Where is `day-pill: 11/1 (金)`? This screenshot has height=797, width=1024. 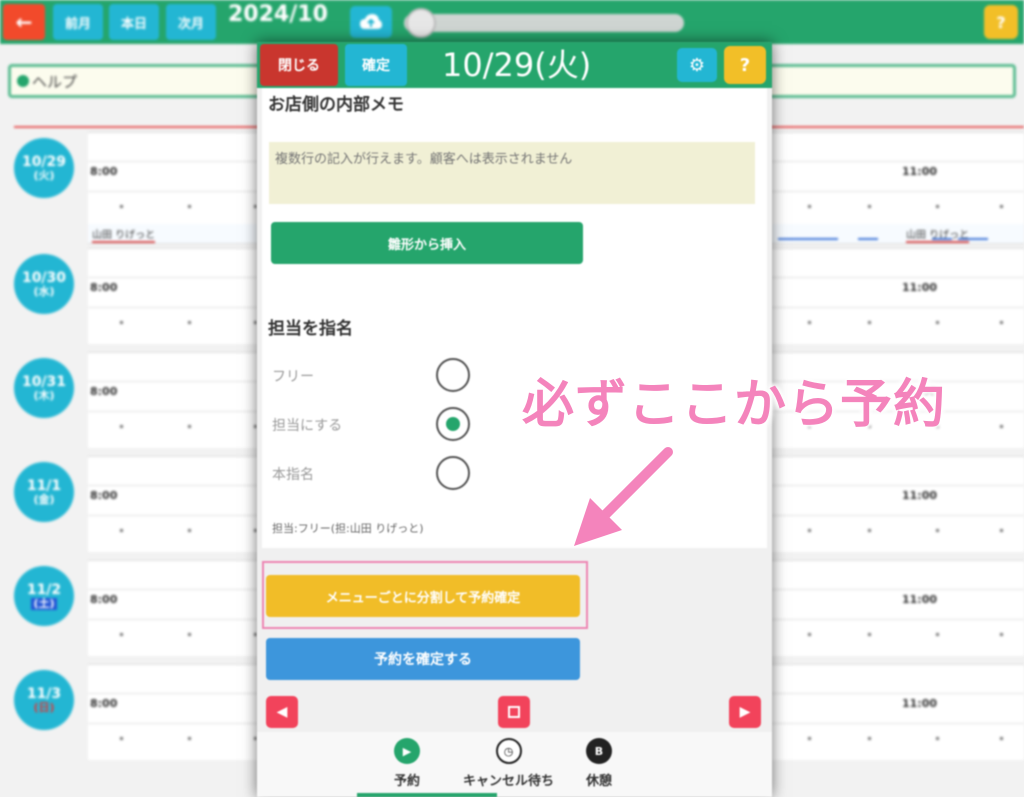
day-pill: 11/1 (金) is located at coordinates (44, 492).